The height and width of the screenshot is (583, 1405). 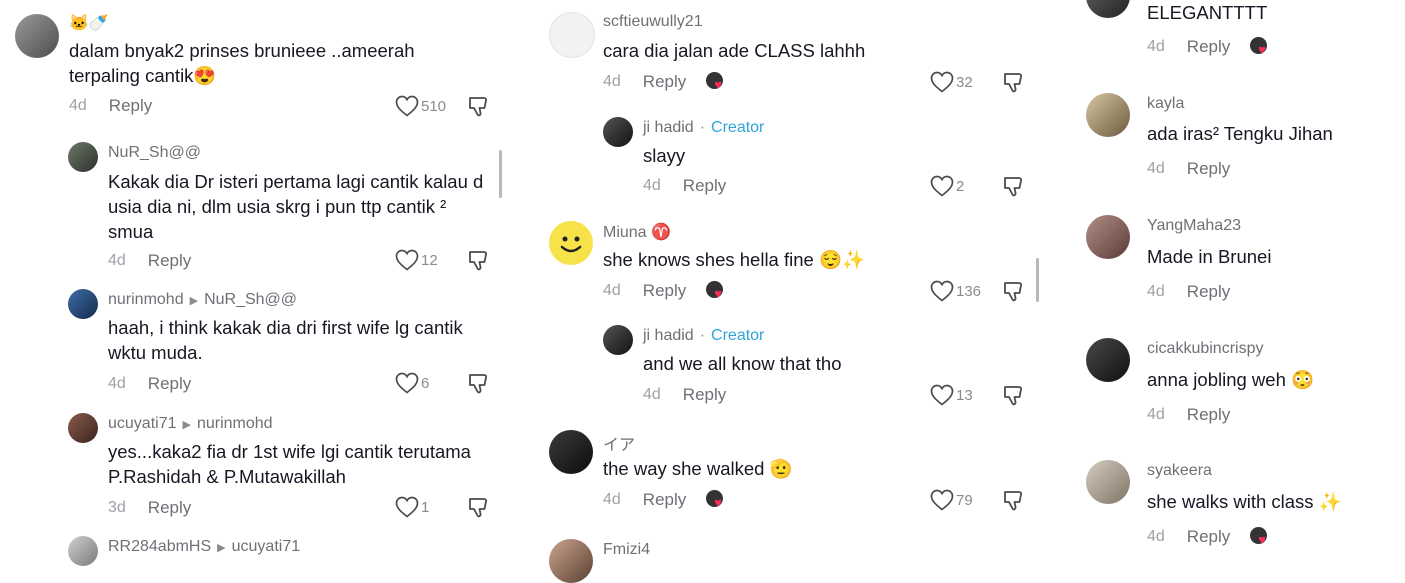 I want to click on comment-username: Miuna ♈, so click(x=637, y=232).